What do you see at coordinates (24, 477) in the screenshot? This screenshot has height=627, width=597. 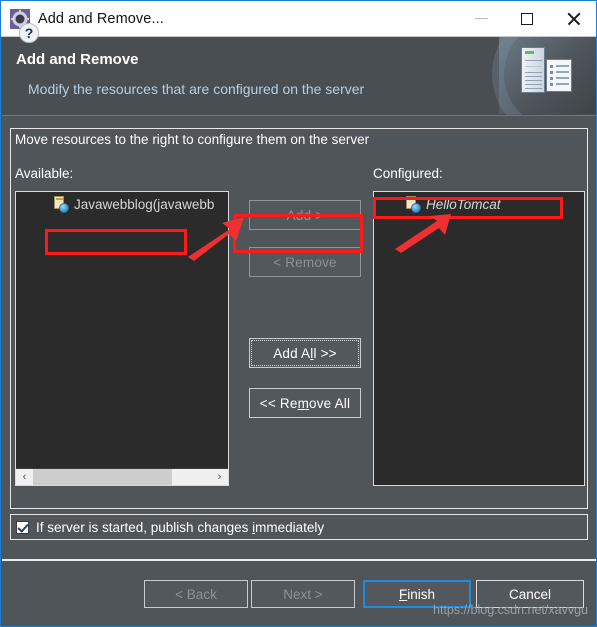 I see `scroll-left-icon: ‹` at bounding box center [24, 477].